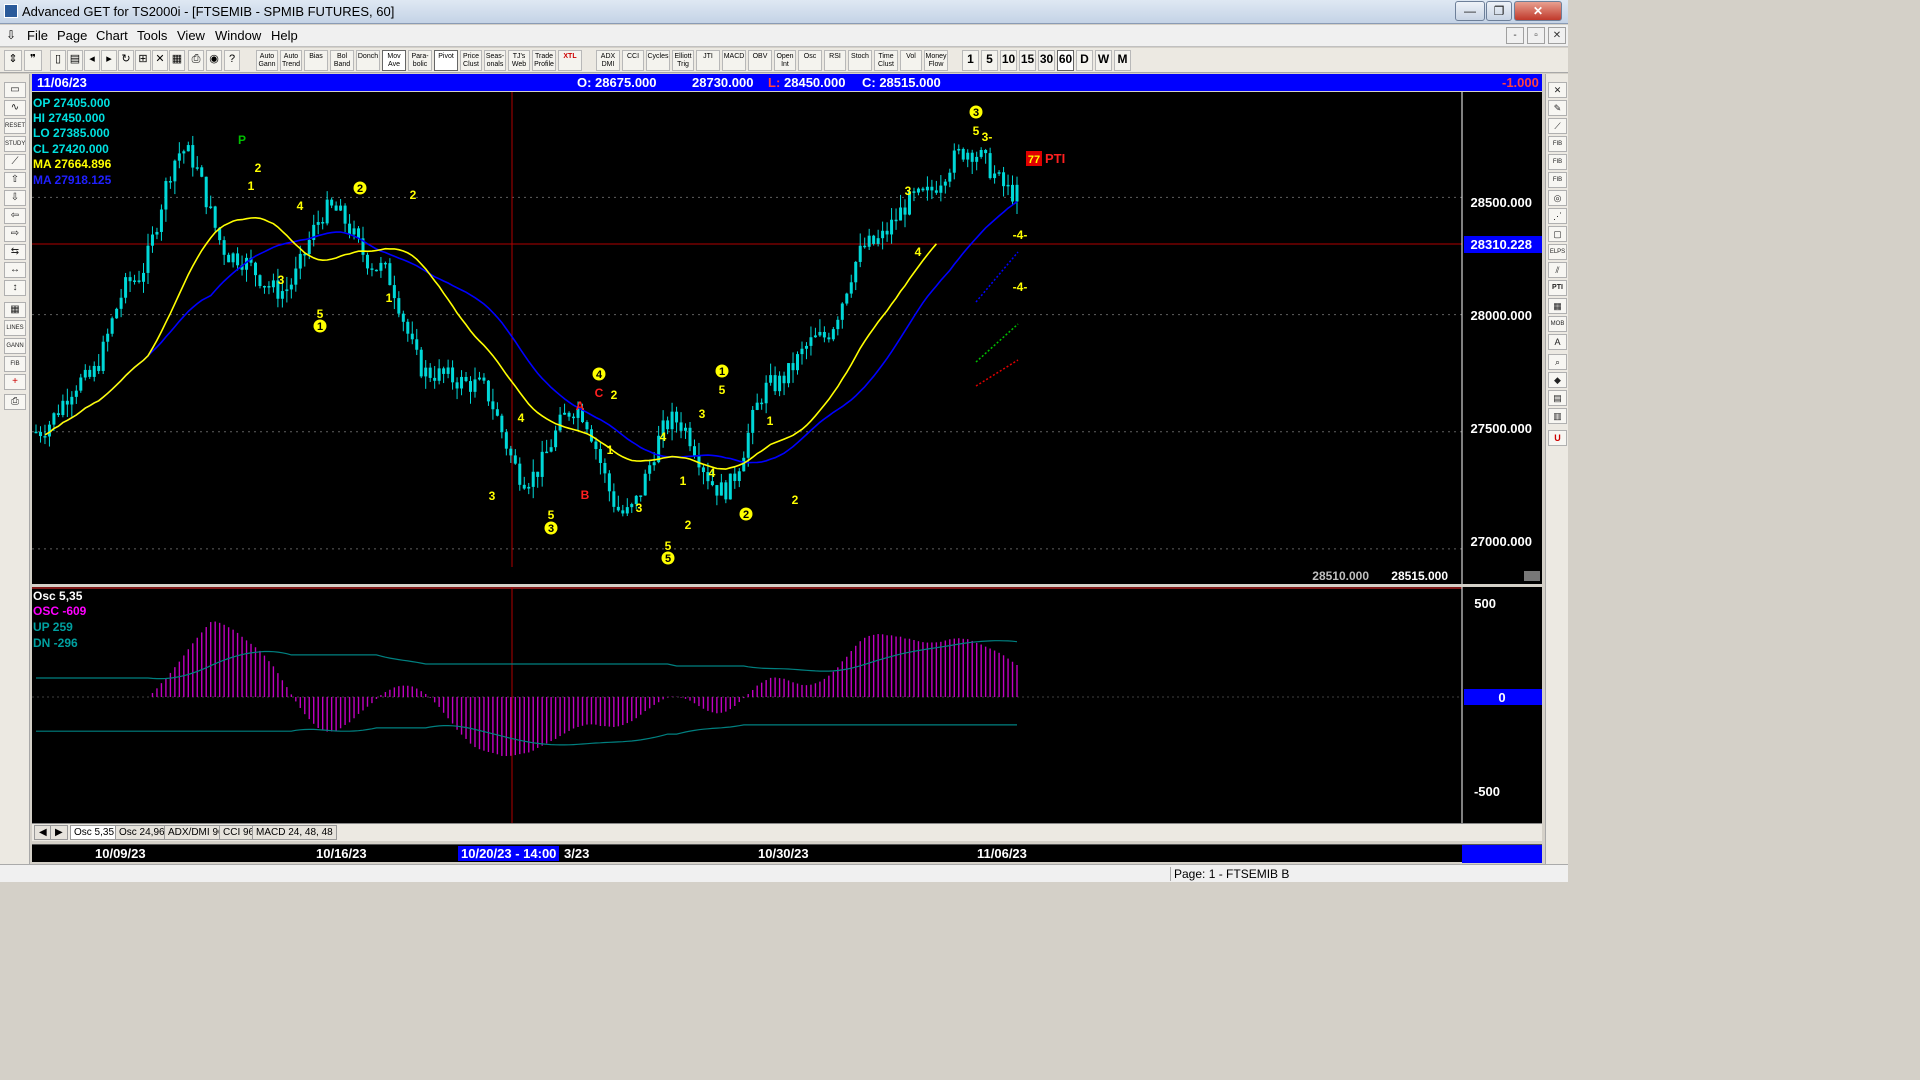 This screenshot has width=1920, height=1080. What do you see at coordinates (15, 310) in the screenshot?
I see `grid-table-icon: ▦` at bounding box center [15, 310].